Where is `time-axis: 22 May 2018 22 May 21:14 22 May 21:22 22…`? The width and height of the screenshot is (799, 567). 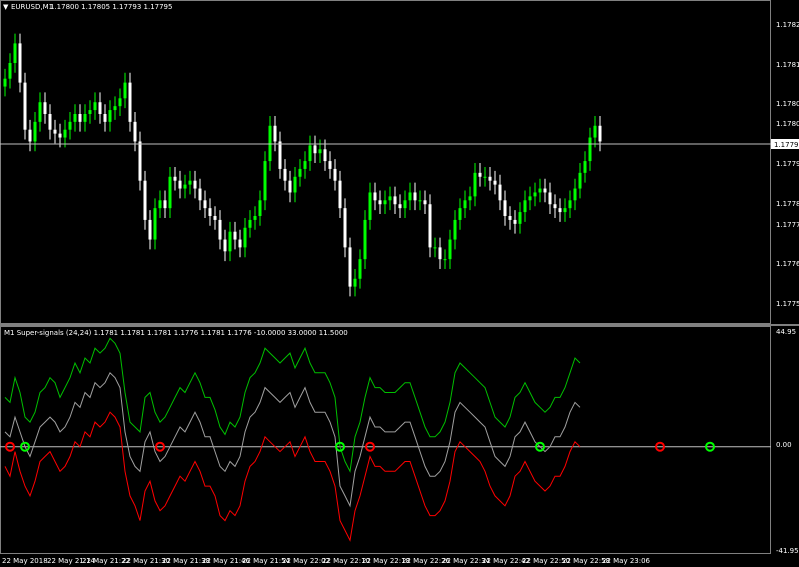 time-axis: 22 May 2018 22 May 21:14 22 May 21:22 22… is located at coordinates (326, 561).